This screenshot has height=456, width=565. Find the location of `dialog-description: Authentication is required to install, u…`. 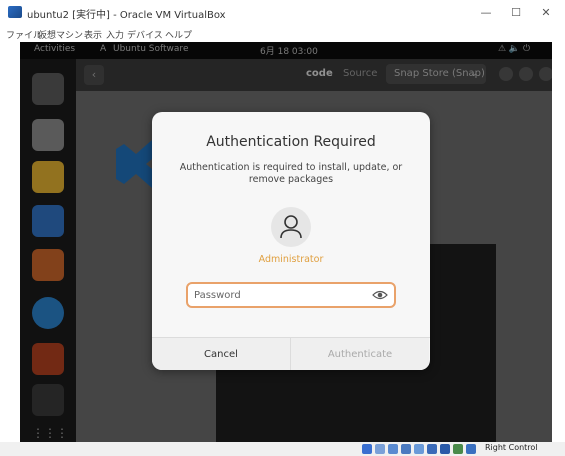

dialog-description: Authentication is required to install, u… is located at coordinates (291, 173).